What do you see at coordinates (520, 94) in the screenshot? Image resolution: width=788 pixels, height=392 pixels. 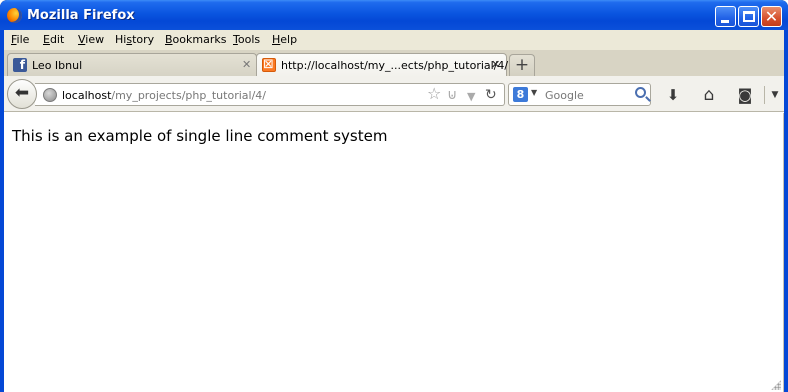 I see `google-engine-icon: 8` at bounding box center [520, 94].